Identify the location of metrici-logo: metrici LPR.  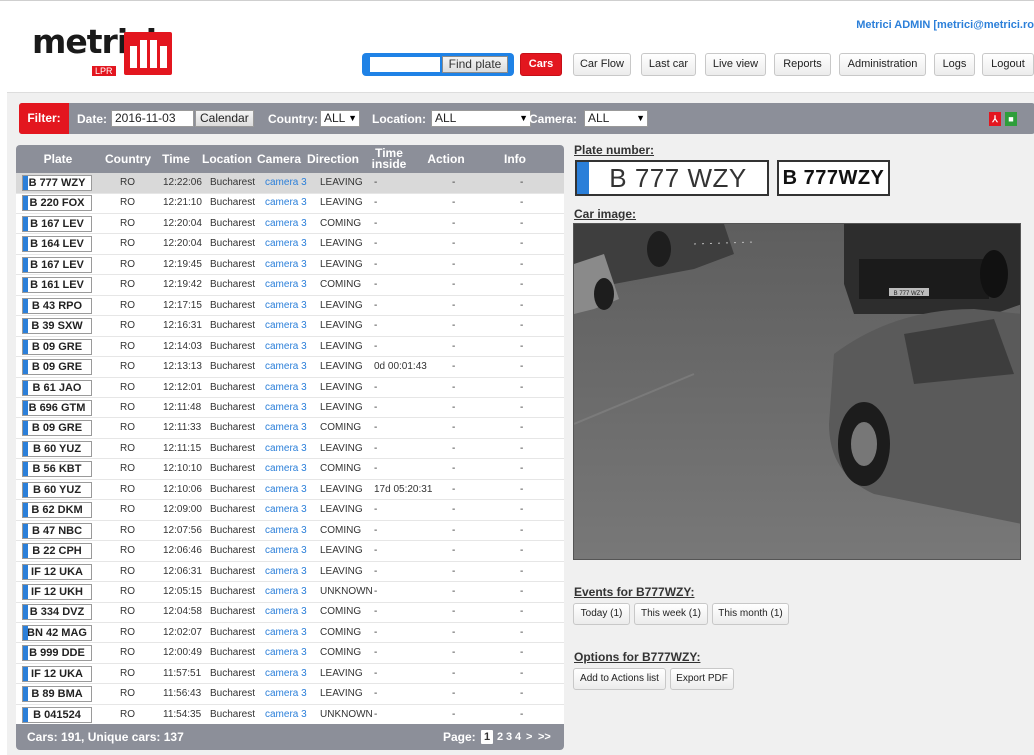
(107, 51).